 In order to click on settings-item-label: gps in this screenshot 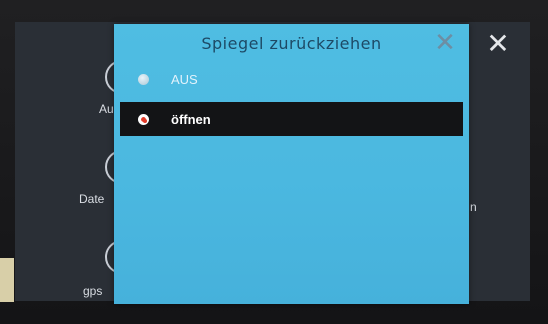, I will do `click(93, 291)`.